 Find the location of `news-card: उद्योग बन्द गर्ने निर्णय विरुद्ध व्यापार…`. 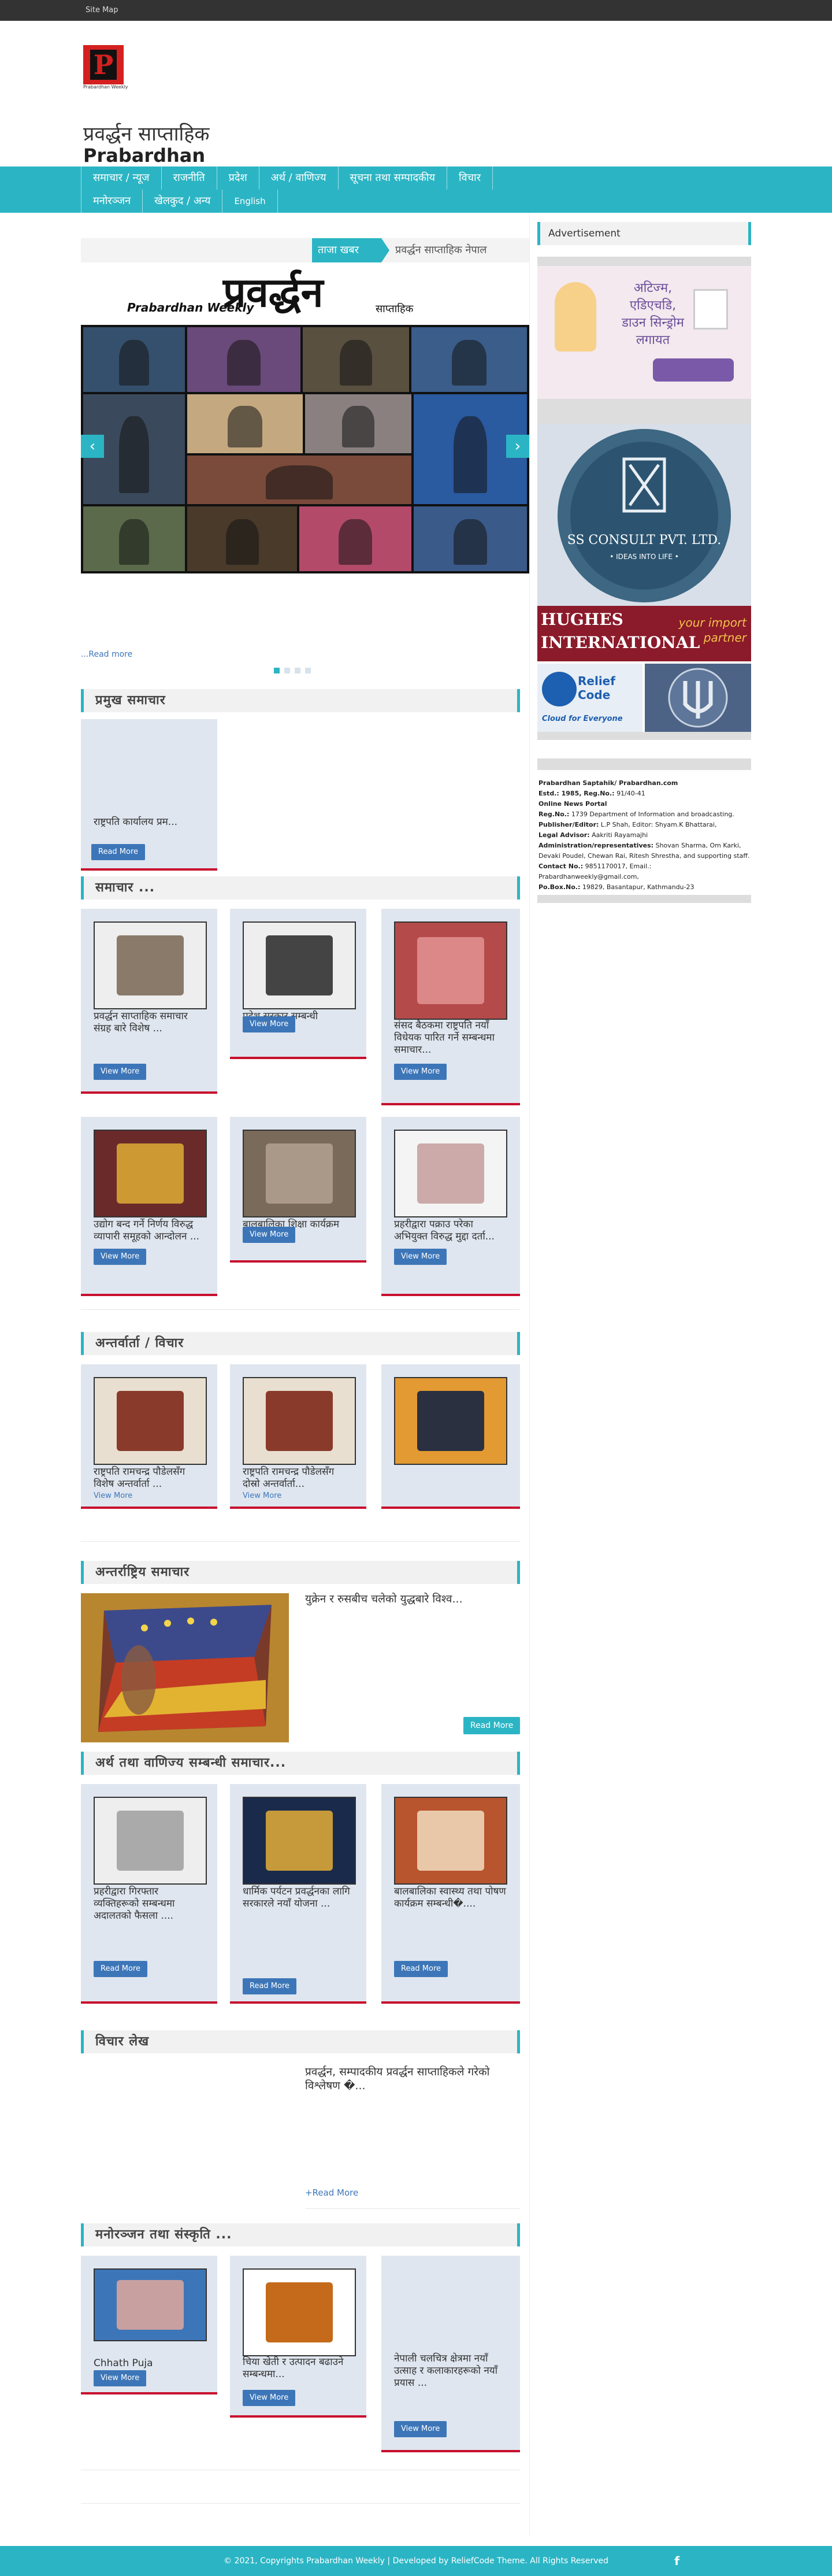

news-card: उद्योग बन्द गर्ने निर्णय विरुद्ध व्यापार… is located at coordinates (149, 1206).